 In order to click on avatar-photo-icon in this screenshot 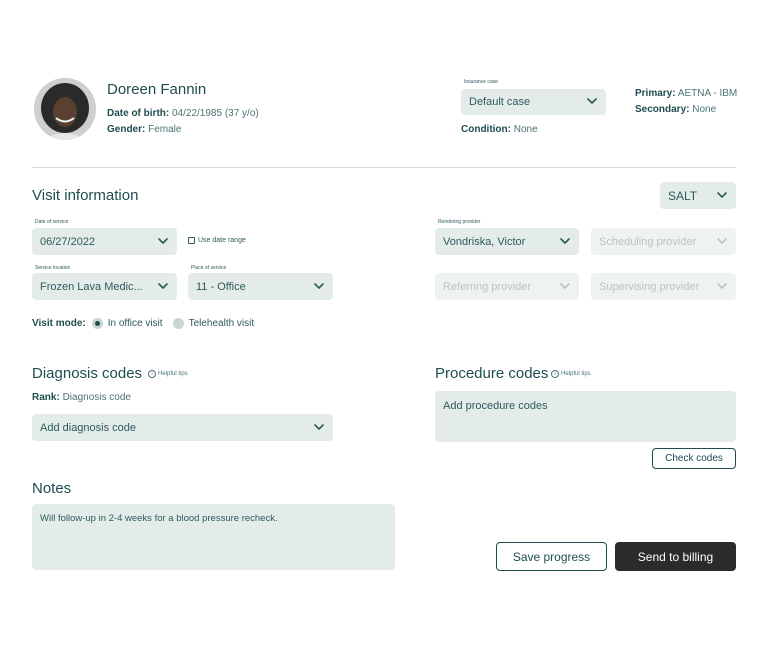, I will do `click(65, 109)`.